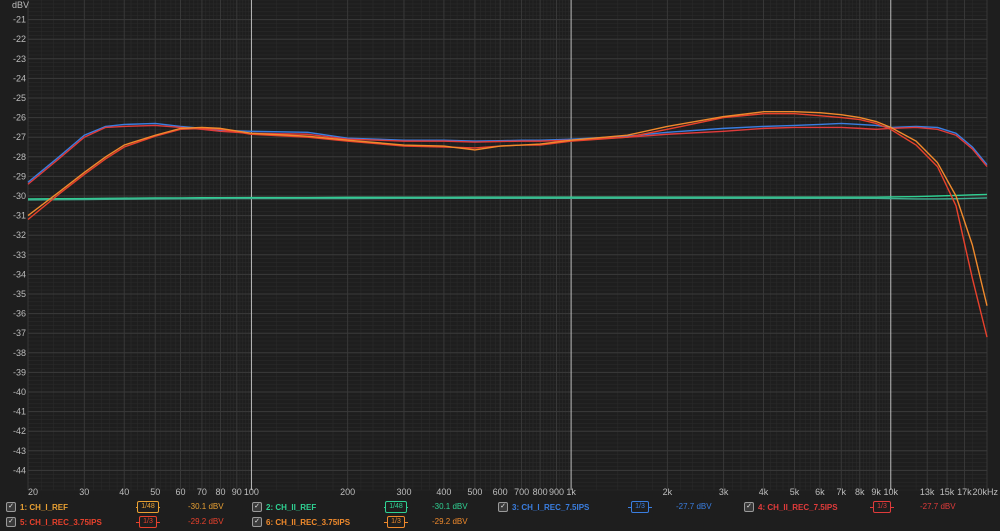  What do you see at coordinates (19, 78) in the screenshot?
I see `y-tick-label: -24` at bounding box center [19, 78].